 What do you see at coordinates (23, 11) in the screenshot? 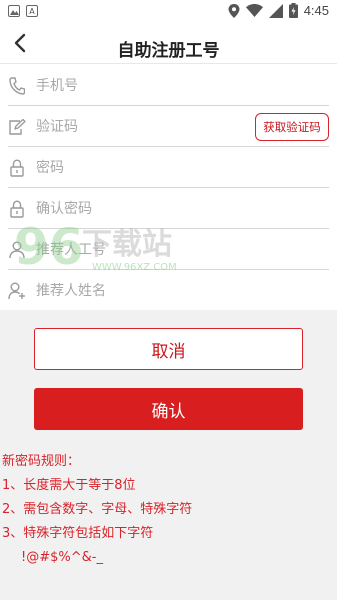
I see `status-left-icons: A` at bounding box center [23, 11].